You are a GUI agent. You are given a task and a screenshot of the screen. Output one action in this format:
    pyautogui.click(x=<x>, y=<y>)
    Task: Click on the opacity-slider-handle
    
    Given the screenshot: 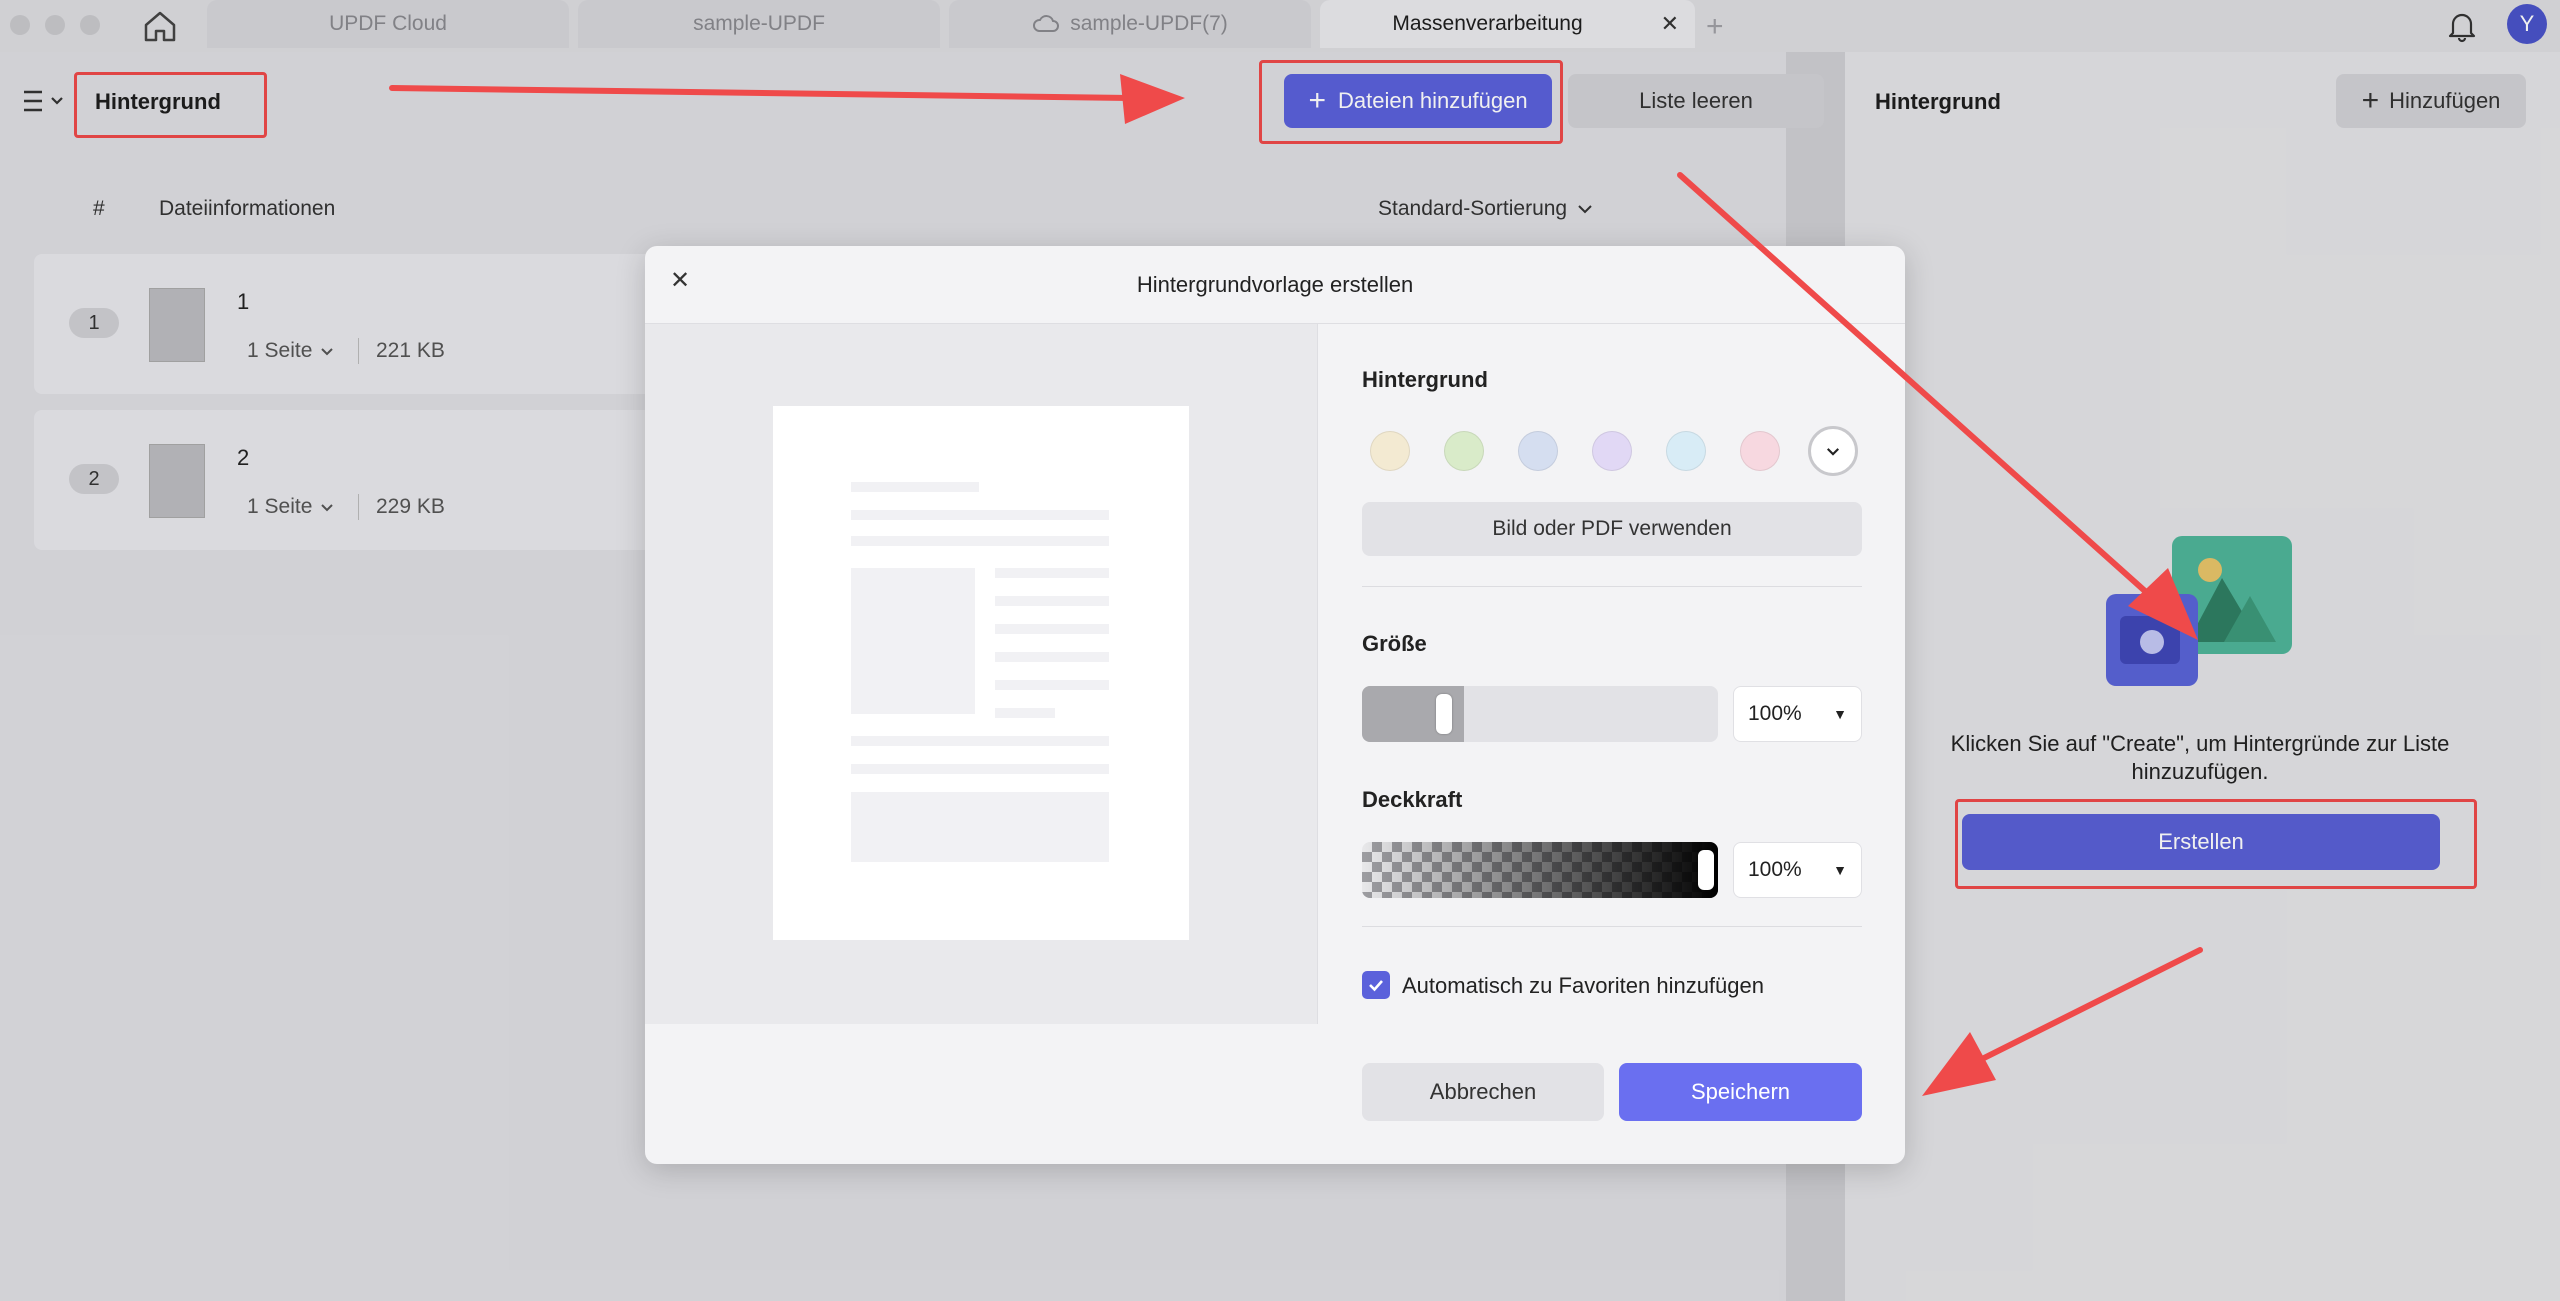 What is the action you would take?
    pyautogui.click(x=1706, y=870)
    